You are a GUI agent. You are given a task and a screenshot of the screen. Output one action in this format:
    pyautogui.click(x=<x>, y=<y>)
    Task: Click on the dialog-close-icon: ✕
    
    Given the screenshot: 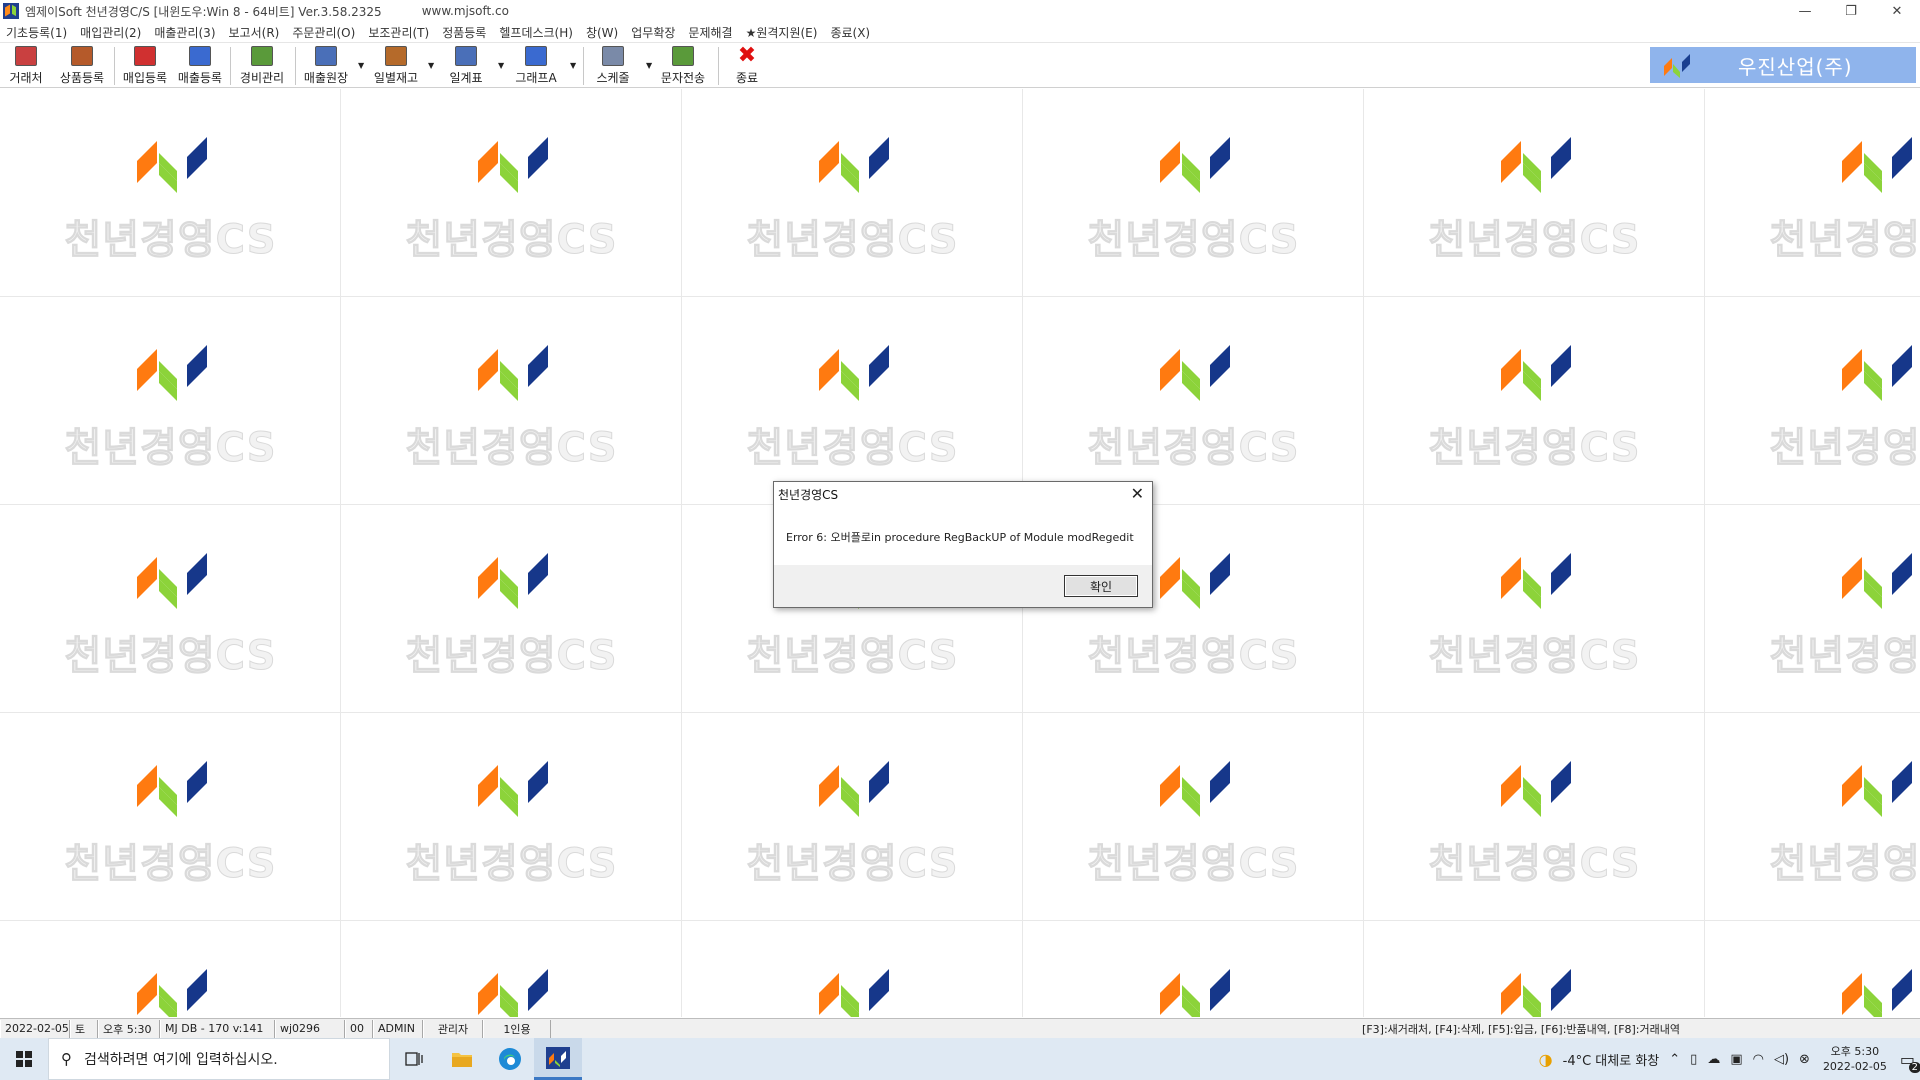 What is the action you would take?
    pyautogui.click(x=1137, y=493)
    